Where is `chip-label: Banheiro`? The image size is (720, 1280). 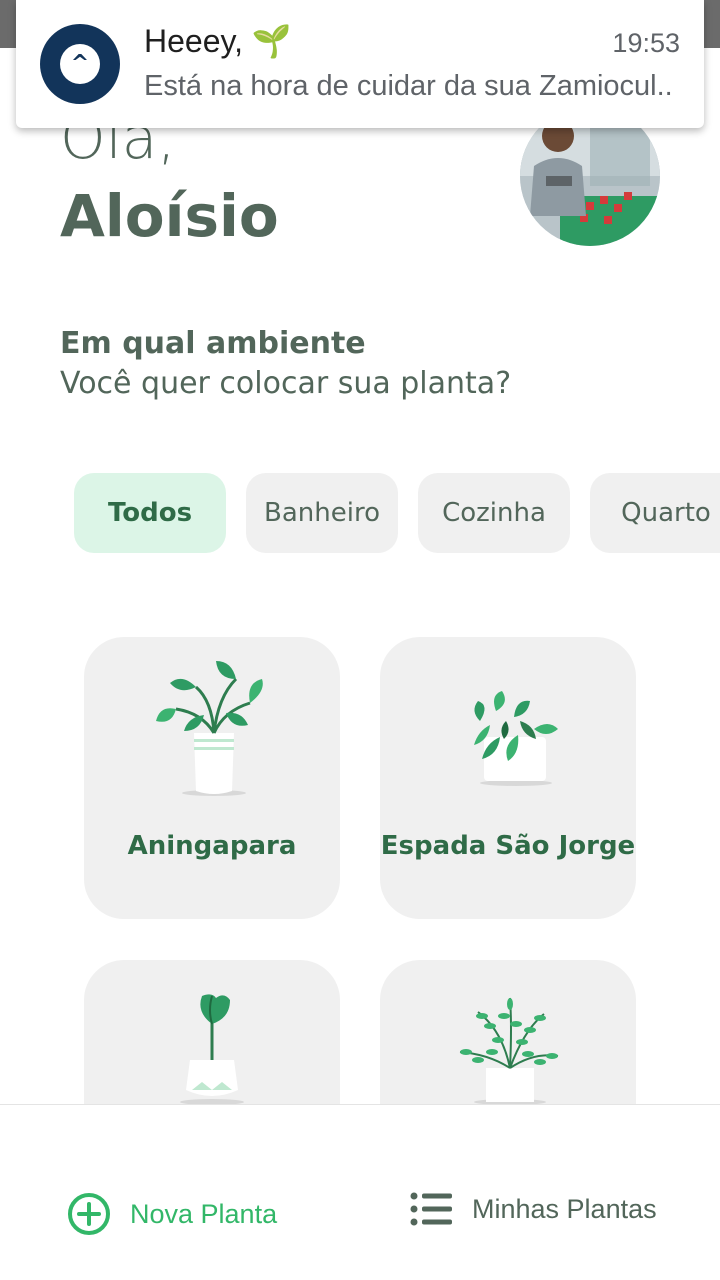
chip-label: Banheiro is located at coordinates (322, 513).